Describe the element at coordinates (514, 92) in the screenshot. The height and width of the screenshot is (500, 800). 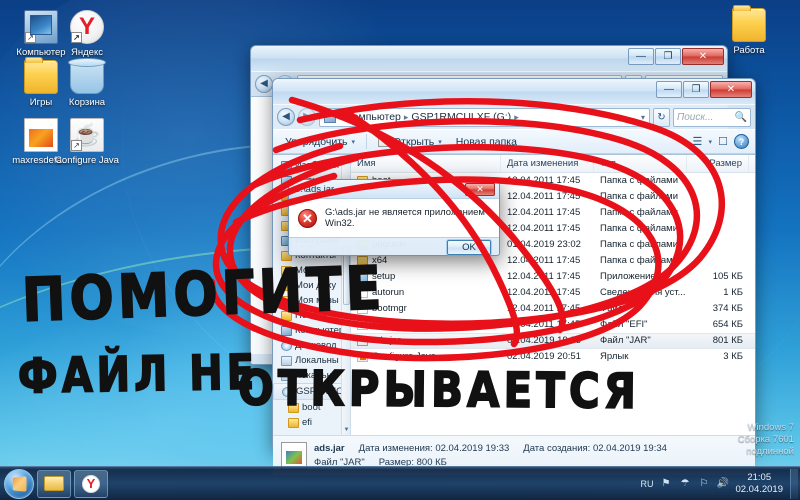
I see `explorer-titlebar: — ❐ ✕` at that location.